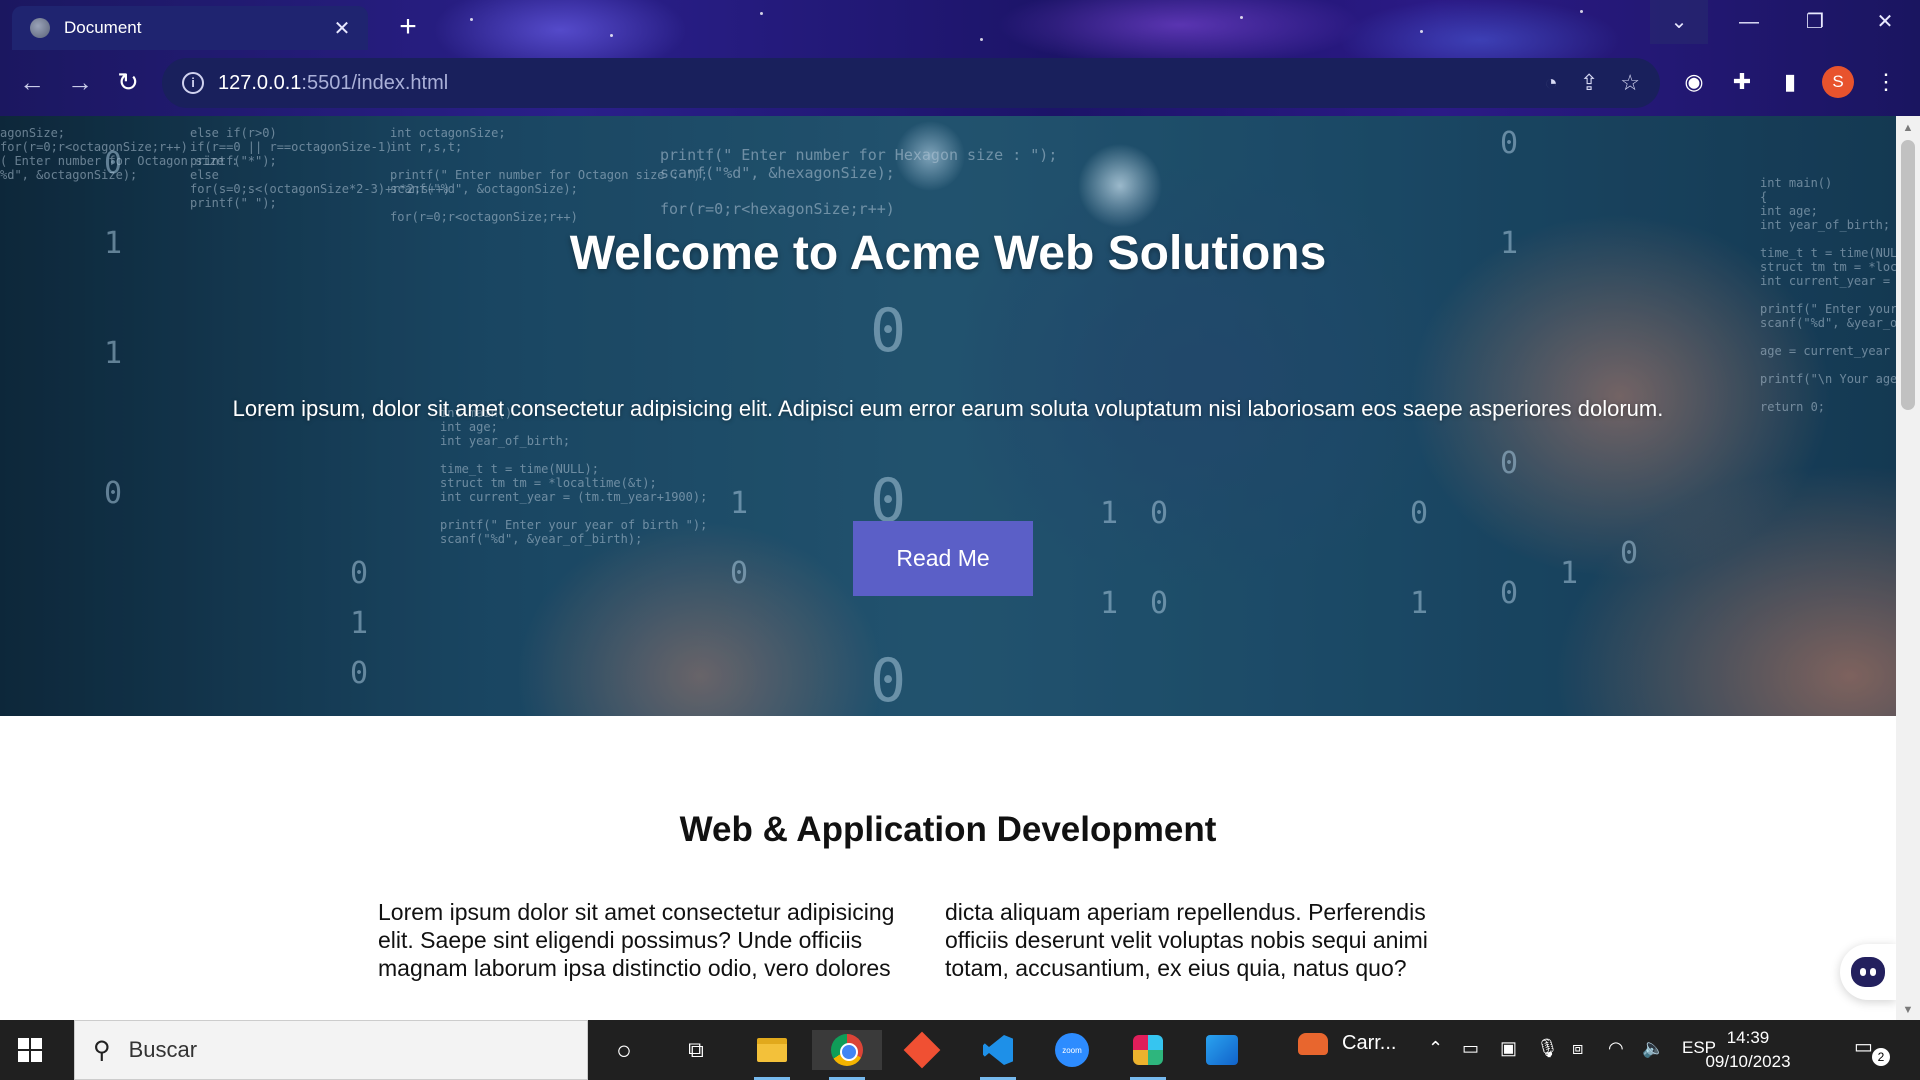  I want to click on taskbar-search-placeholder: Buscar, so click(163, 1049).